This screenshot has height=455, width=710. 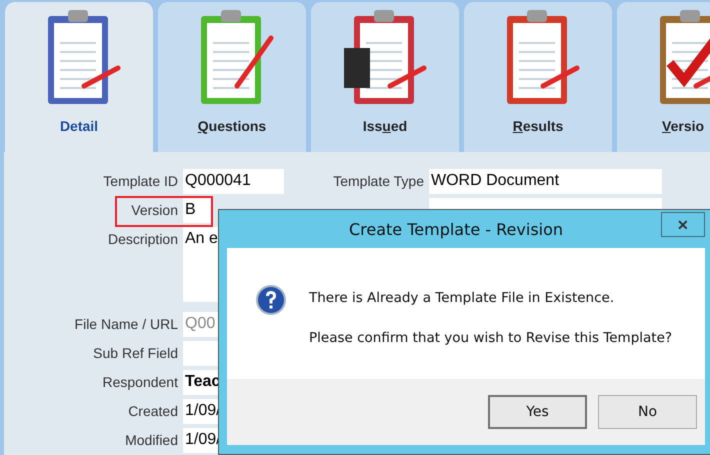 I want to click on tab: Issued, so click(x=385, y=77).